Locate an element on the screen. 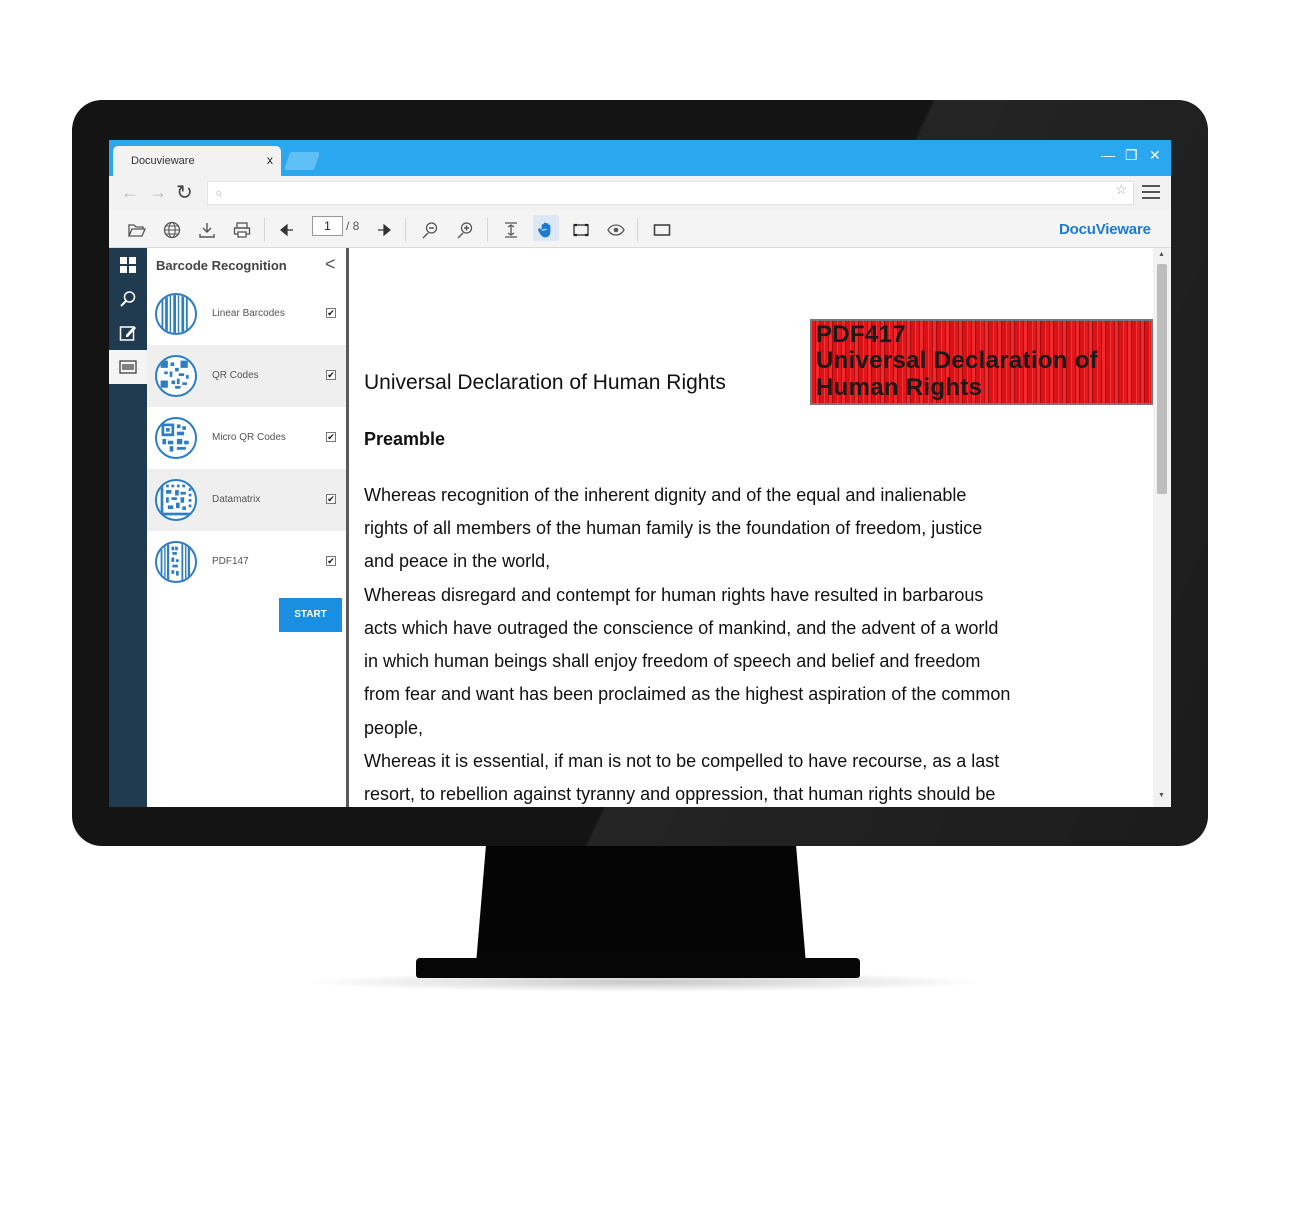 This screenshot has width=1289, height=1220. document-heading: Preamble is located at coordinates (405, 439).